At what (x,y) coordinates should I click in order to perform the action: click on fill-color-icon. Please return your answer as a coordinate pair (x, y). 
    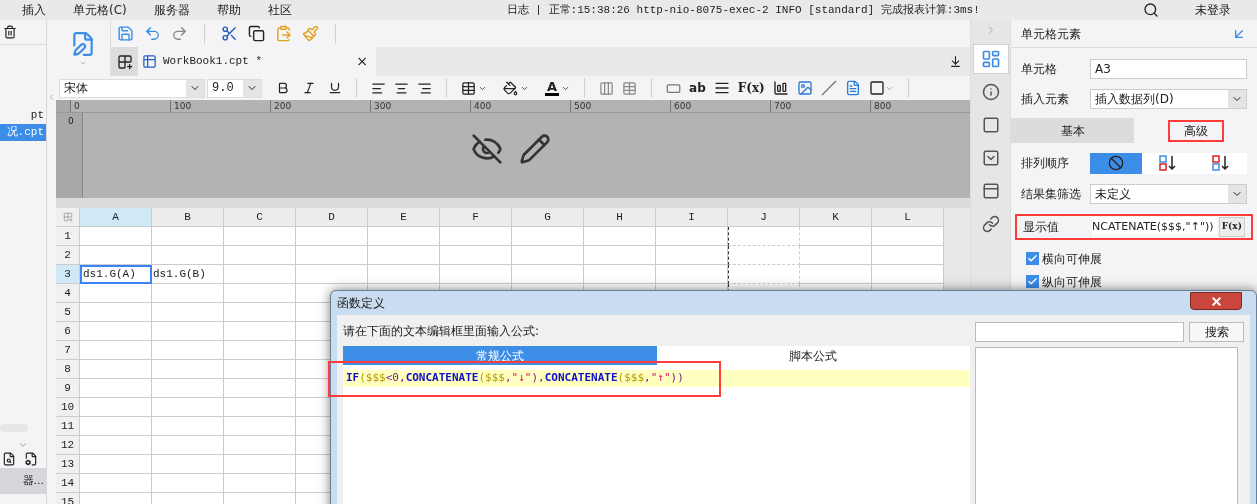
    Looking at the image, I should click on (510, 88).